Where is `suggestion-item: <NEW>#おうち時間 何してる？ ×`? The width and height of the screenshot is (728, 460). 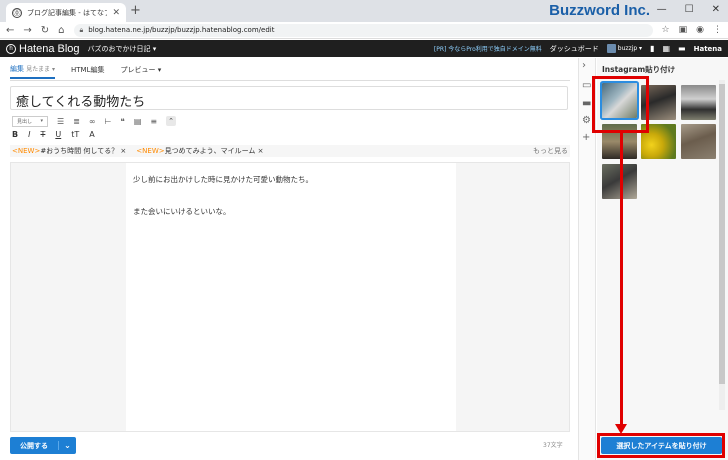 suggestion-item: <NEW>#おうち時間 何してる？ × is located at coordinates (69, 151).